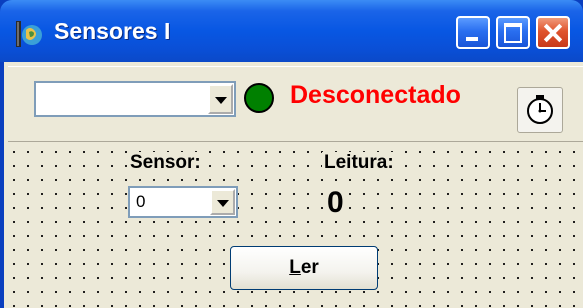 The height and width of the screenshot is (308, 583). Describe the element at coordinates (112, 31) in the screenshot. I see `window-title: Sensores I` at that location.